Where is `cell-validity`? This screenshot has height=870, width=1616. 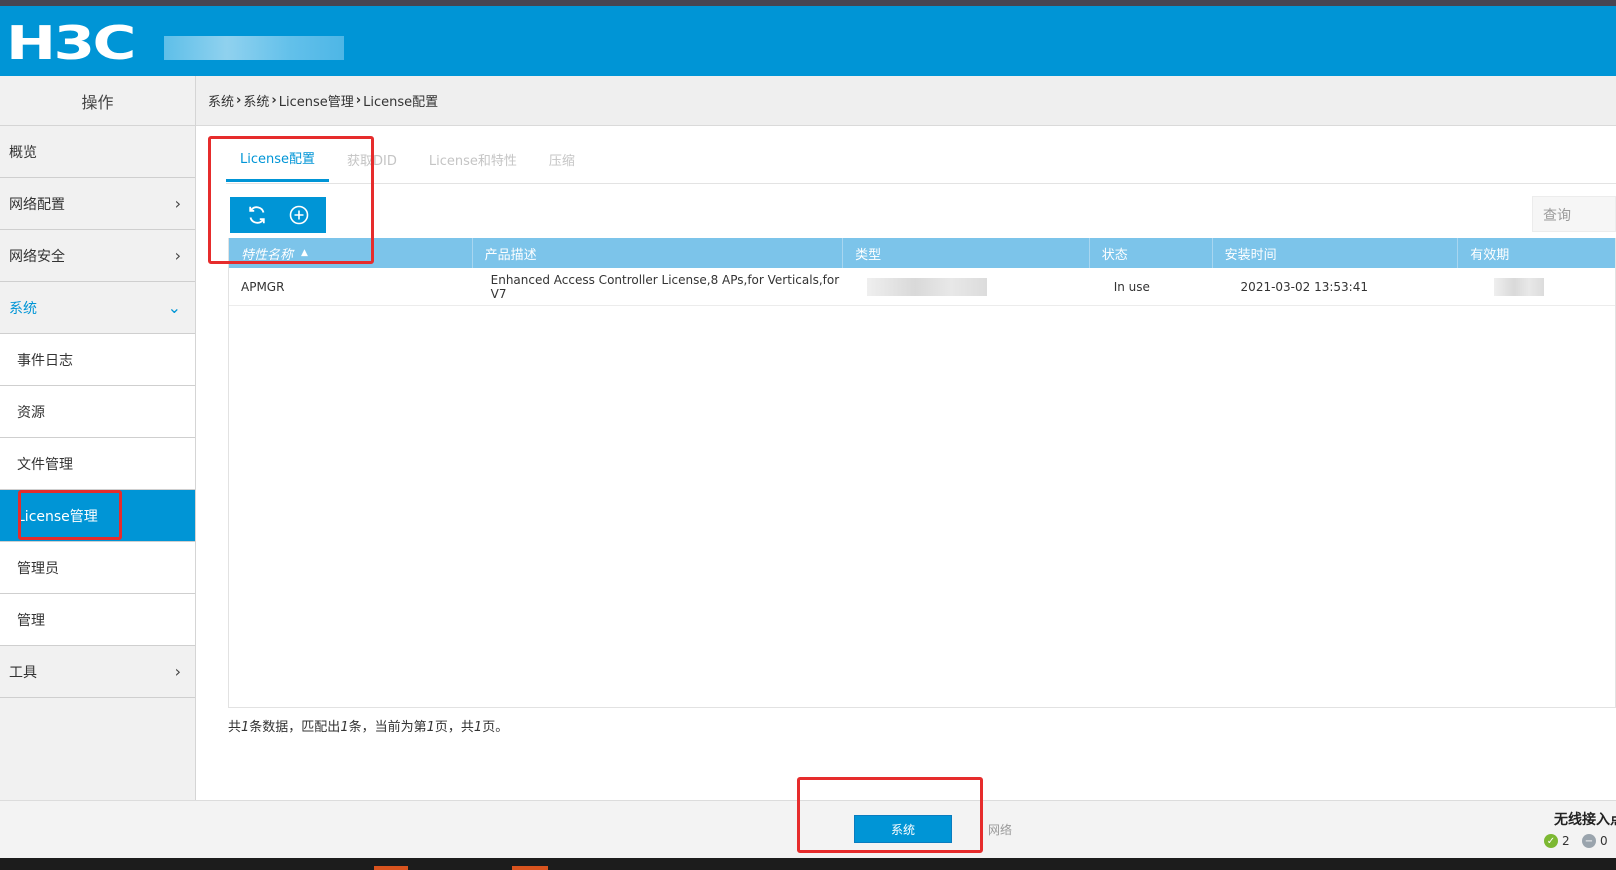
cell-validity is located at coordinates (1536, 287).